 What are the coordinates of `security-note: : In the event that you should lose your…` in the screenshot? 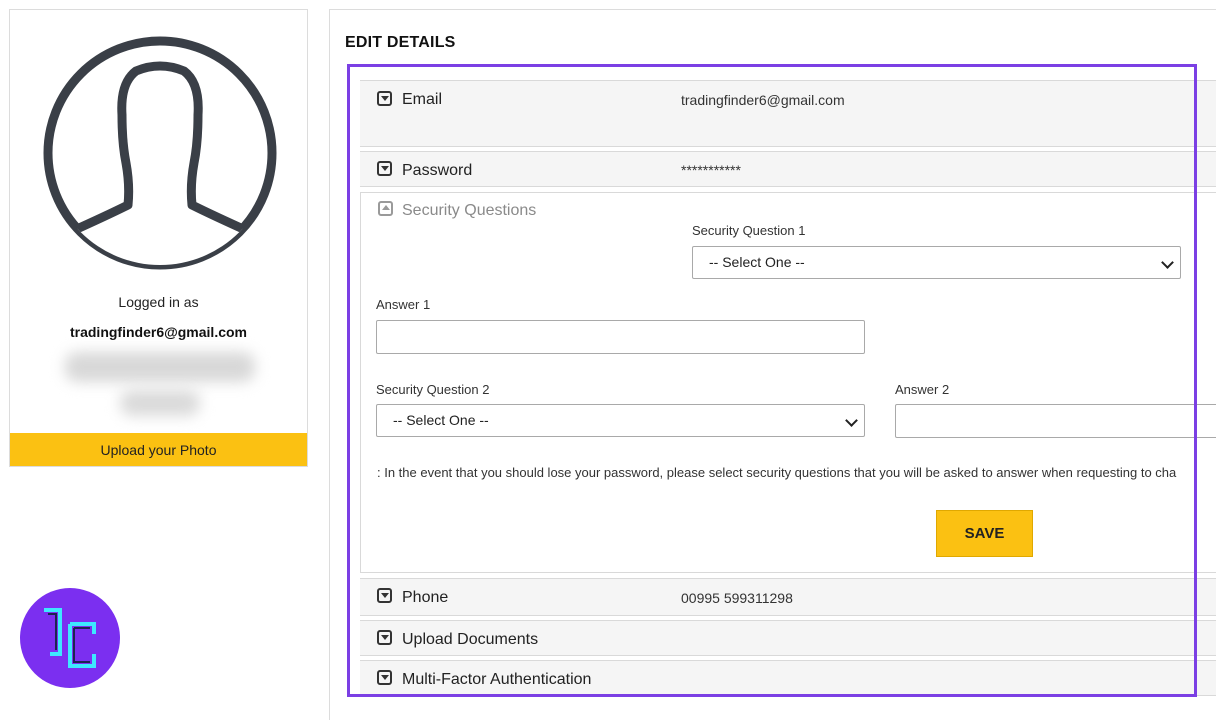 It's located at (777, 472).